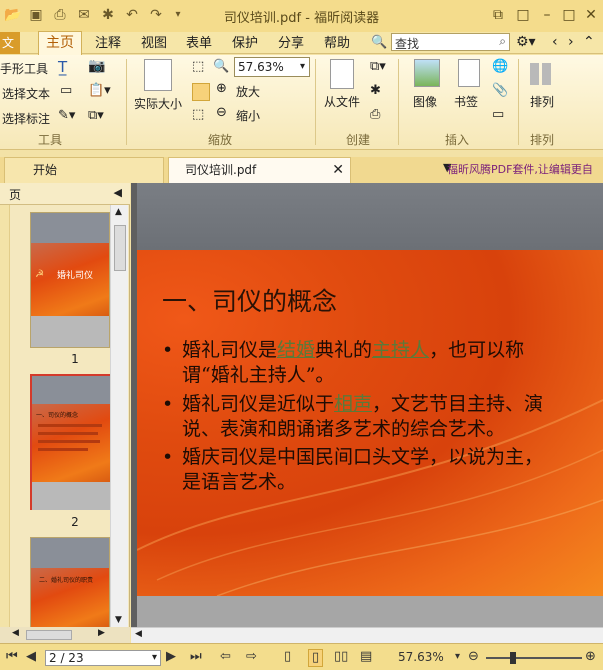 The width and height of the screenshot is (603, 670). Describe the element at coordinates (466, 101) in the screenshot. I see `bookmark-button: 书签` at that location.